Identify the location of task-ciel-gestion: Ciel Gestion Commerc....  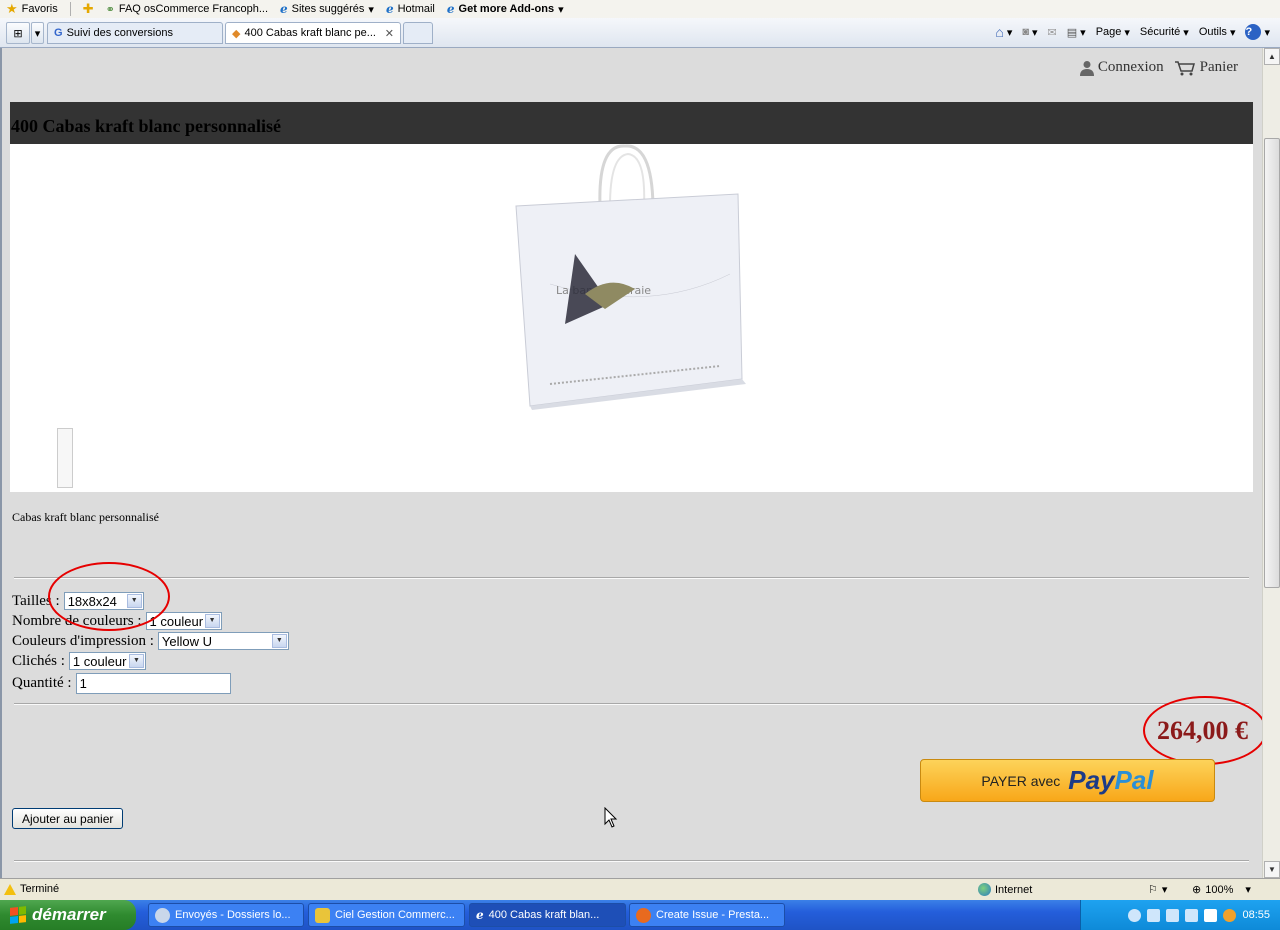
(386, 915).